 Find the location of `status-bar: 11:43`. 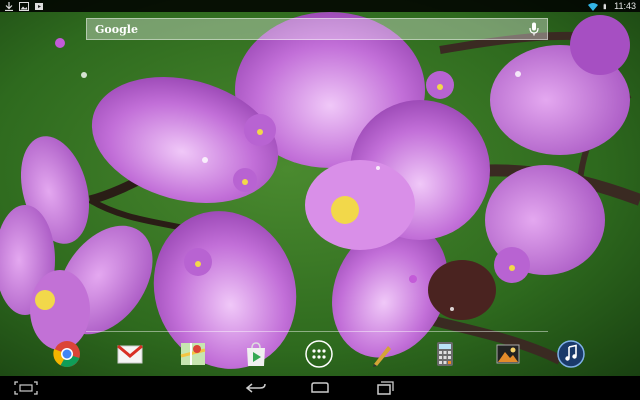

status-bar: 11:43 is located at coordinates (320, 6).